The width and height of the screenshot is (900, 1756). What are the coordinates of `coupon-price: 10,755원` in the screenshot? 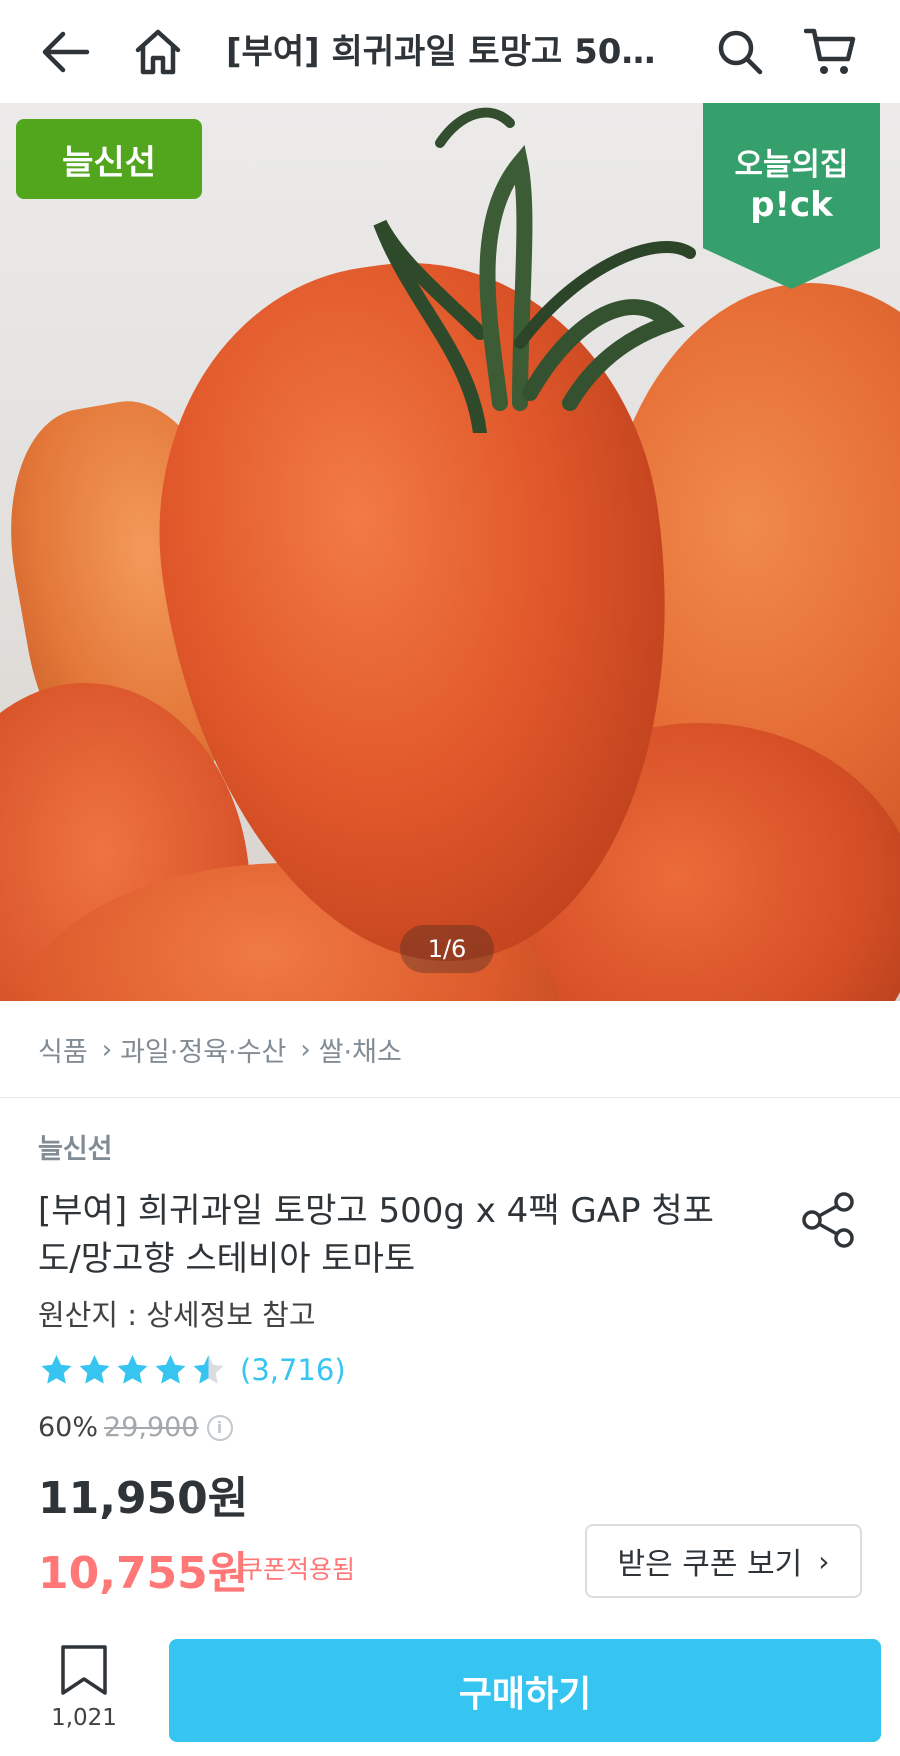 It's located at (143, 1573).